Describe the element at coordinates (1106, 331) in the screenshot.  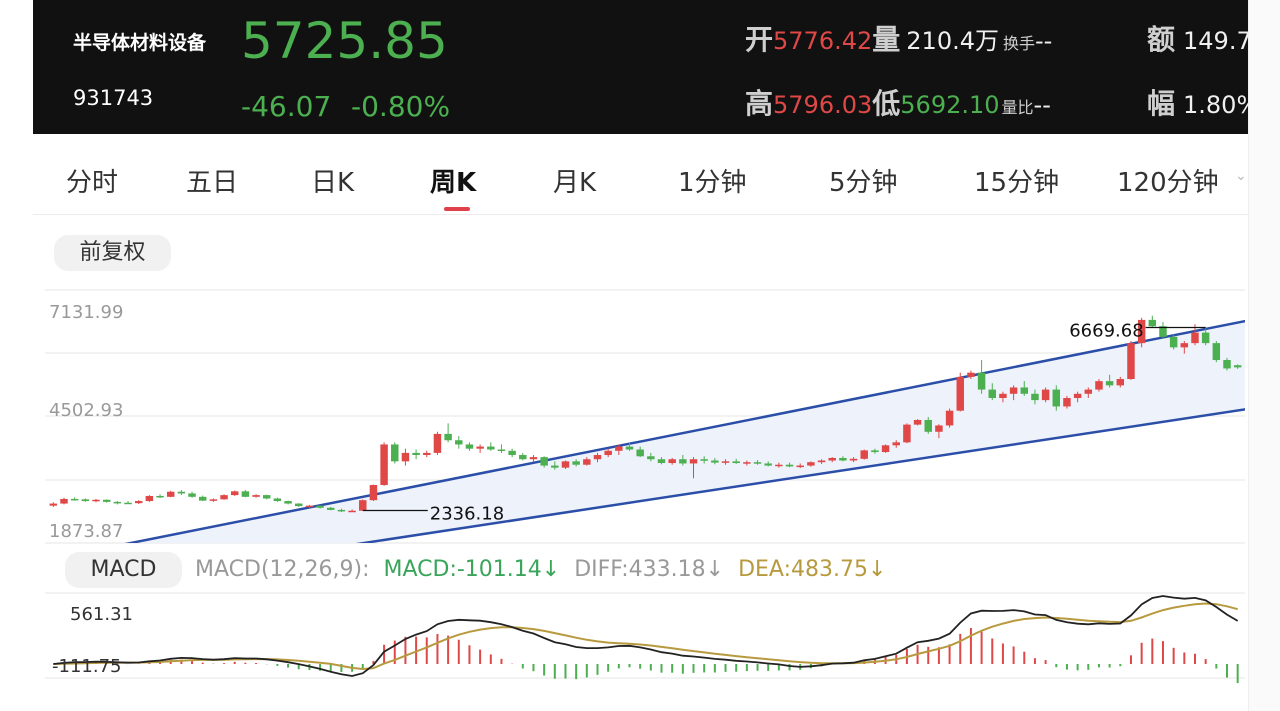
I see `high-annotation: 6669.68` at that location.